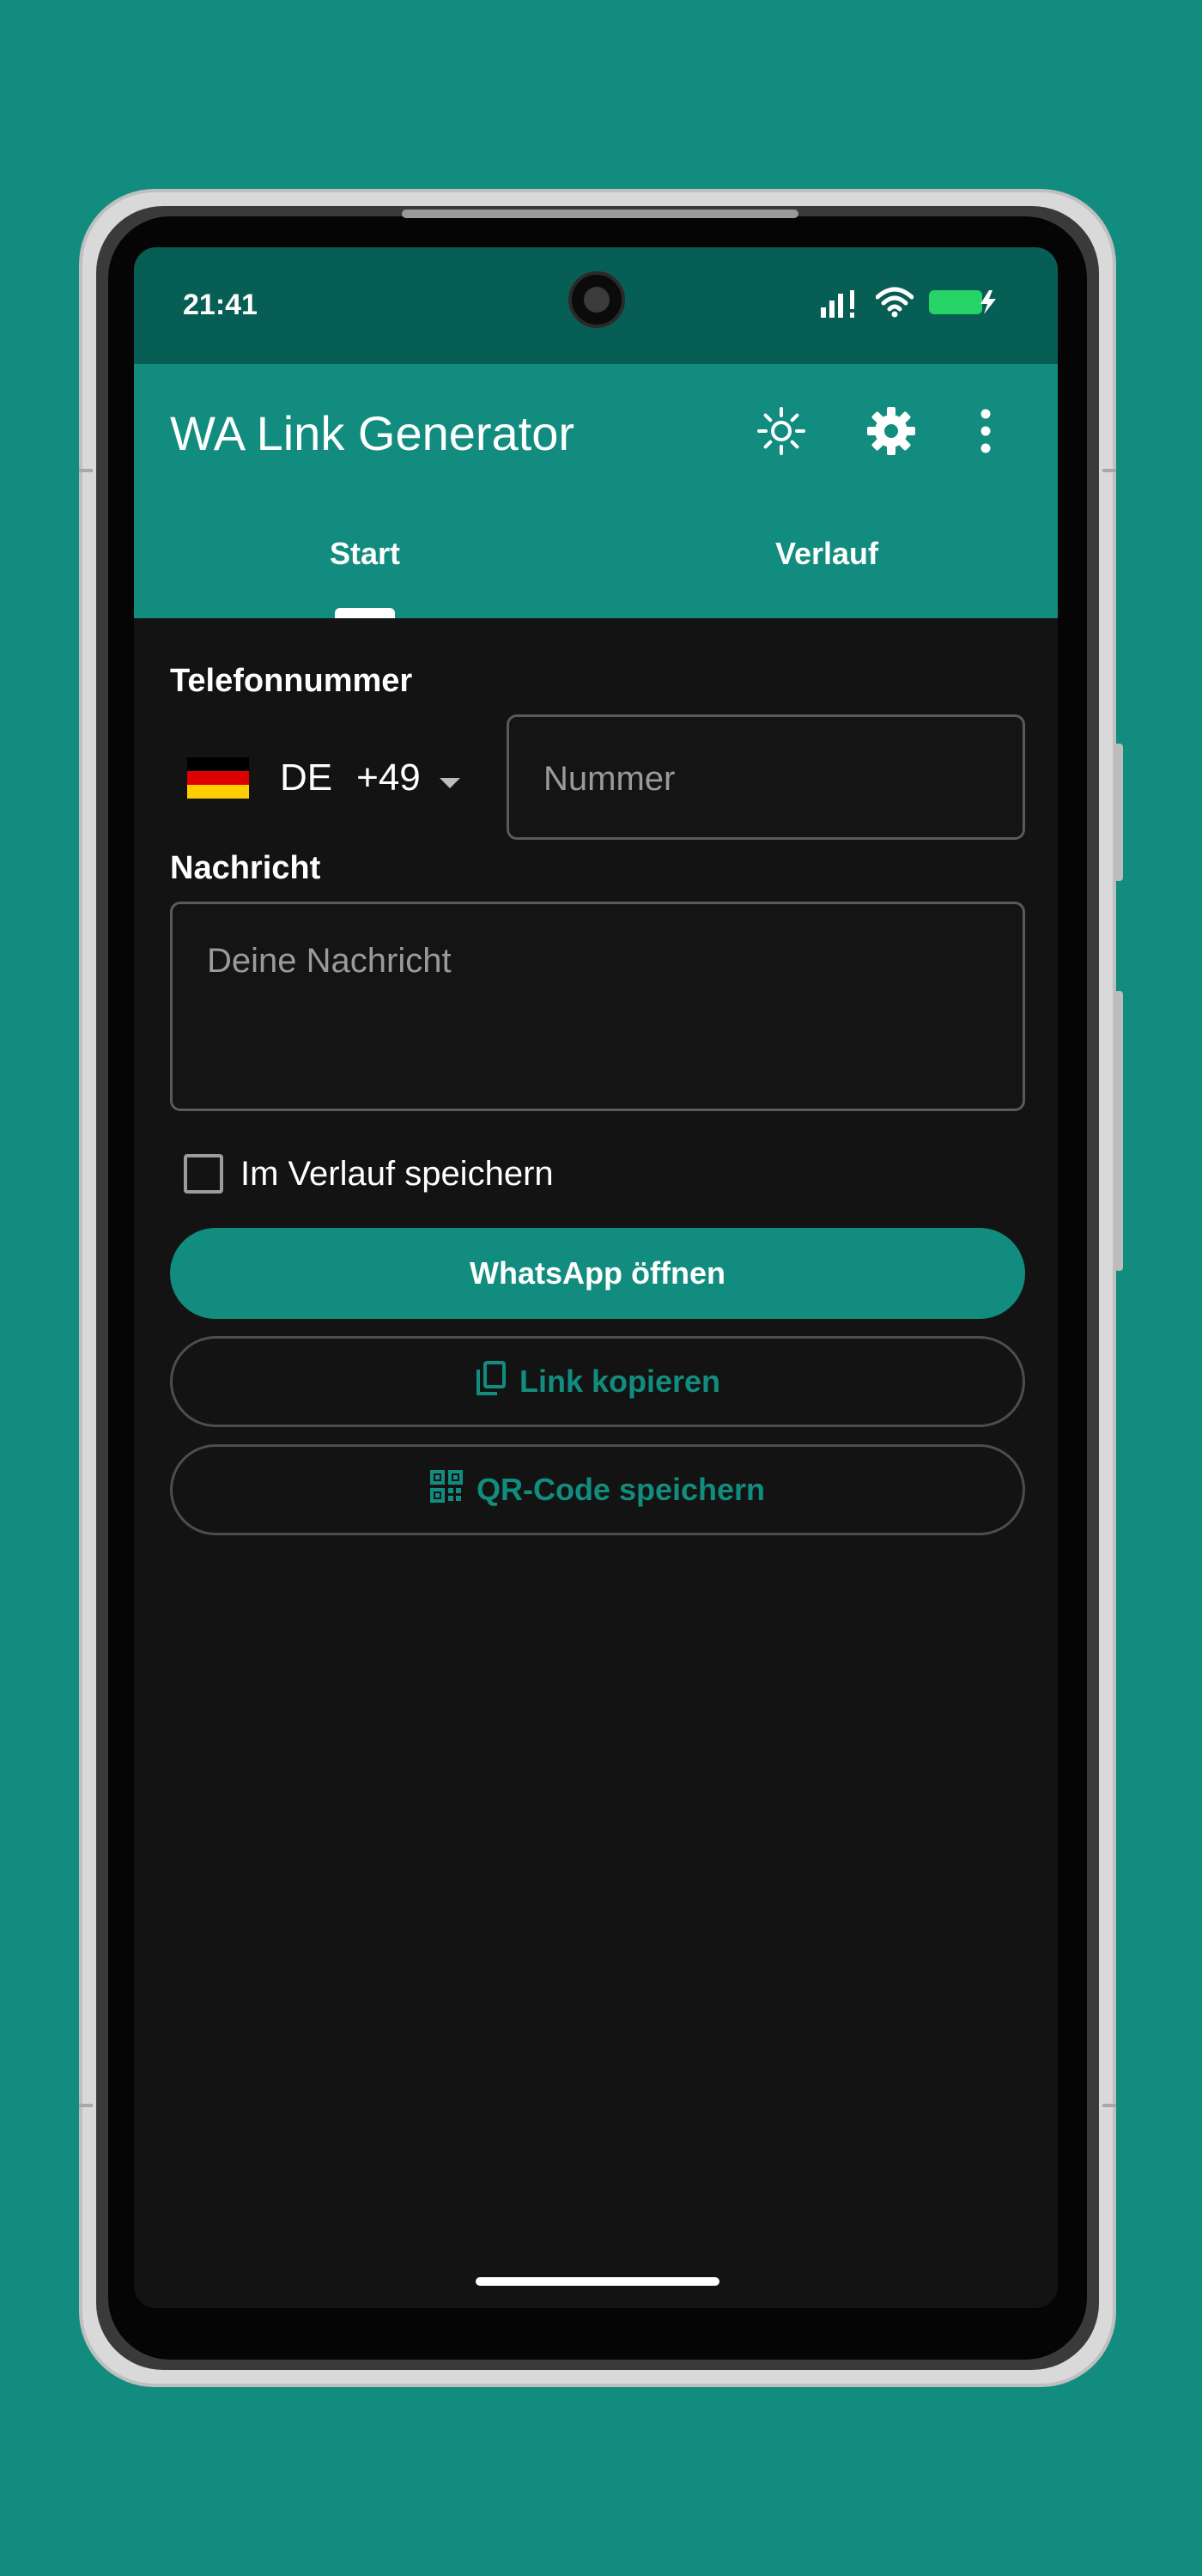  I want to click on front-camera, so click(596, 300).